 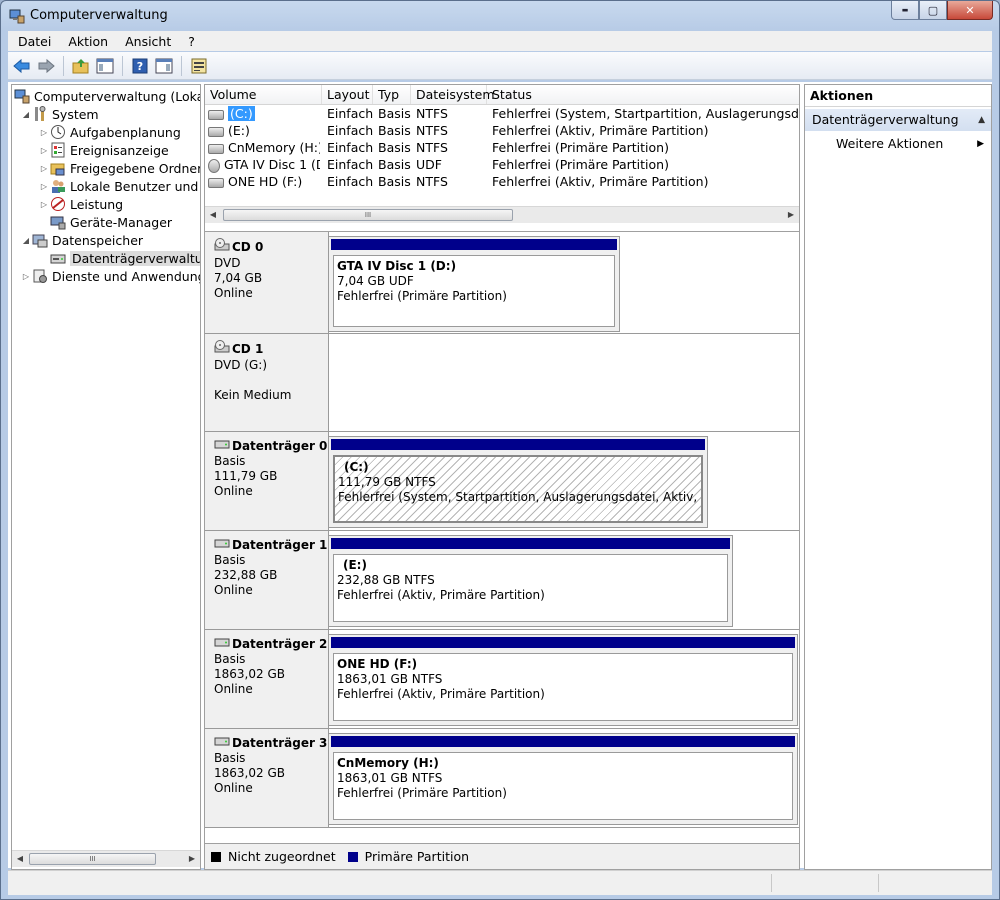 What do you see at coordinates (230, 461) in the screenshot?
I see `disk-type: Basis` at bounding box center [230, 461].